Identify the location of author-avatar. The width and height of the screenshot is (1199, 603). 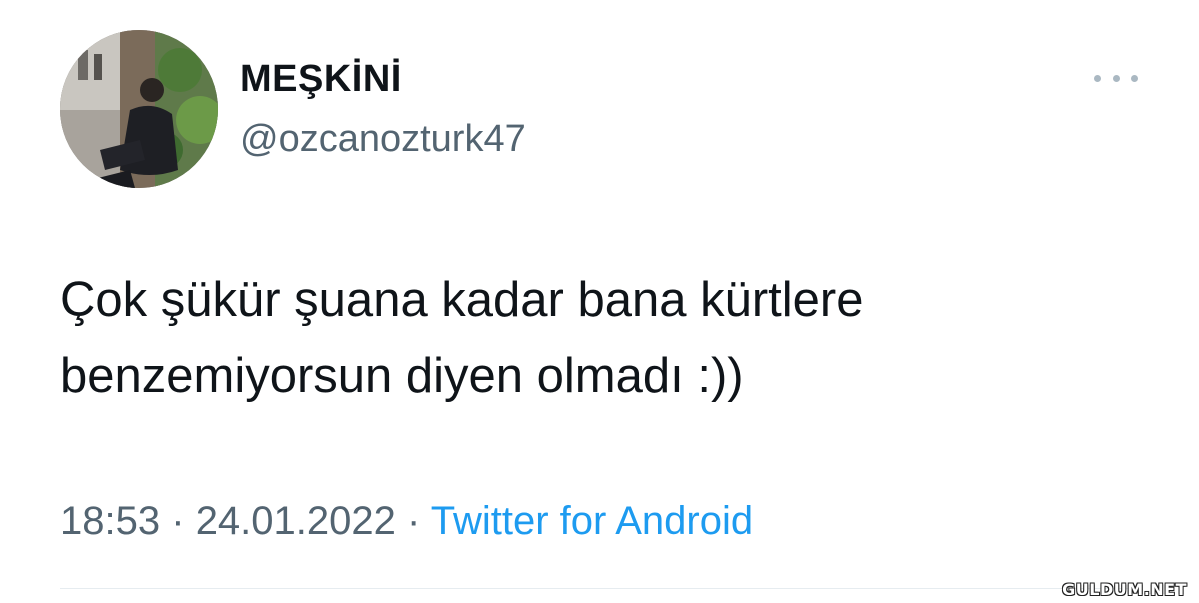
(139, 109).